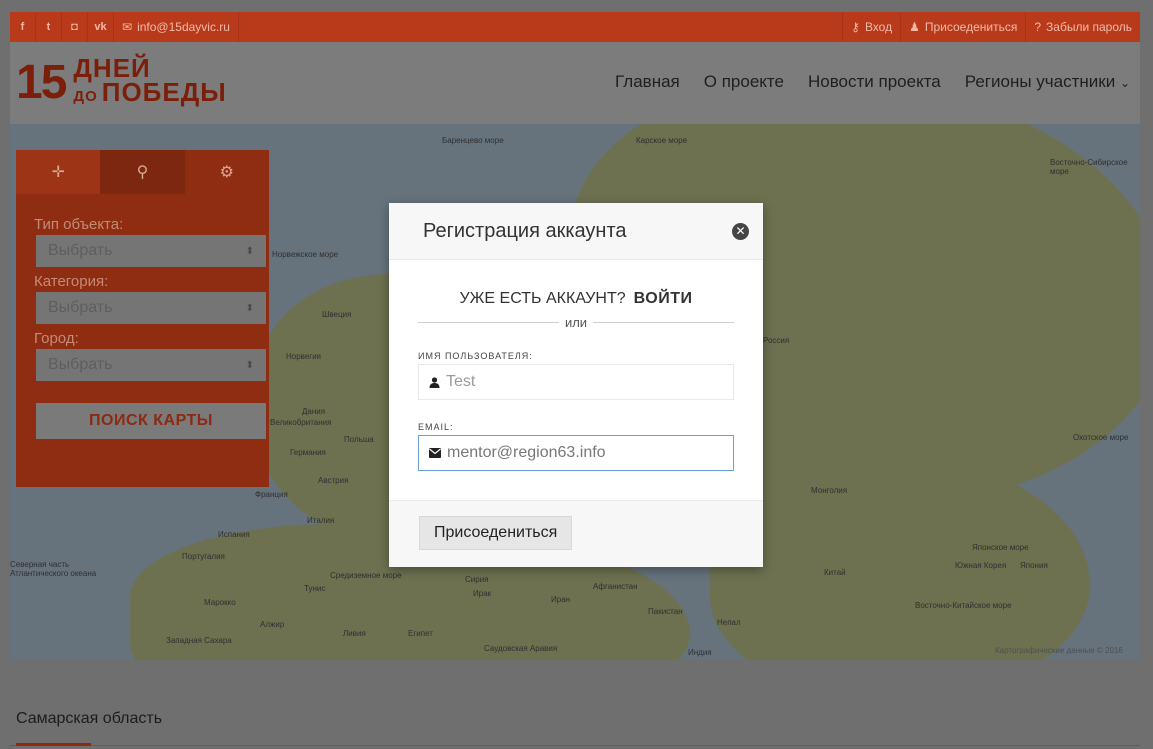 The height and width of the screenshot is (749, 1153). What do you see at coordinates (79, 224) in the screenshot?
I see `type-label: Тип объекта:` at bounding box center [79, 224].